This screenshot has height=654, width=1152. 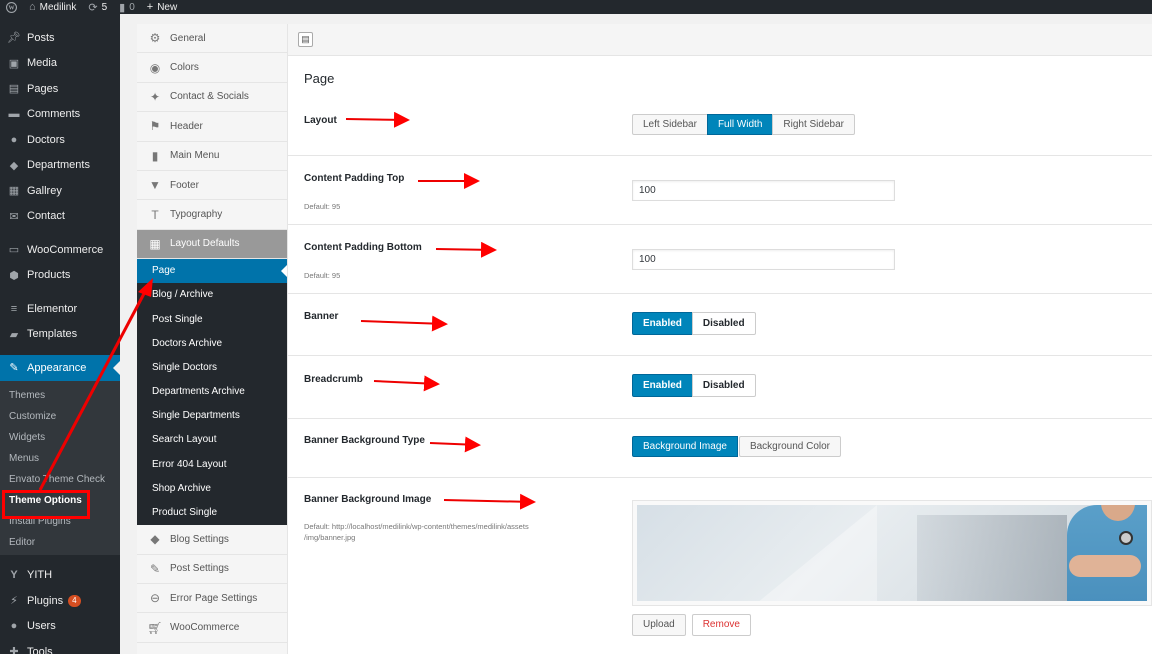 What do you see at coordinates (57, 367) in the screenshot?
I see `menu-label: Appearance` at bounding box center [57, 367].